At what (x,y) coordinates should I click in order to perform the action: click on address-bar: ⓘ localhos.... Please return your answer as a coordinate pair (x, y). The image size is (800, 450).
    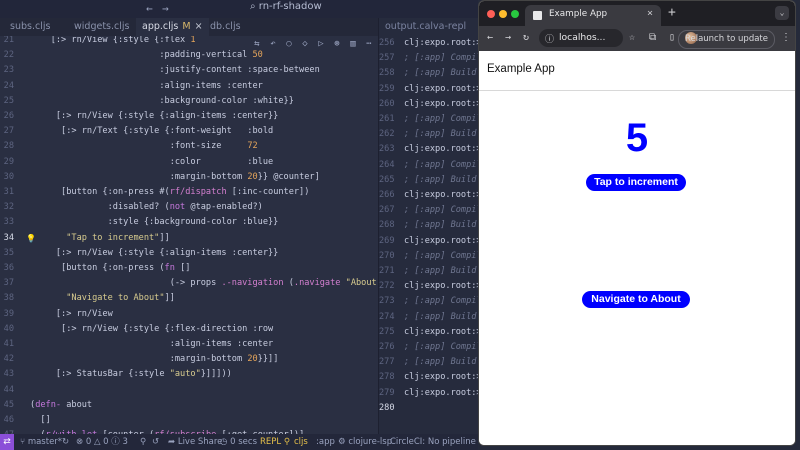
    Looking at the image, I should click on (581, 38).